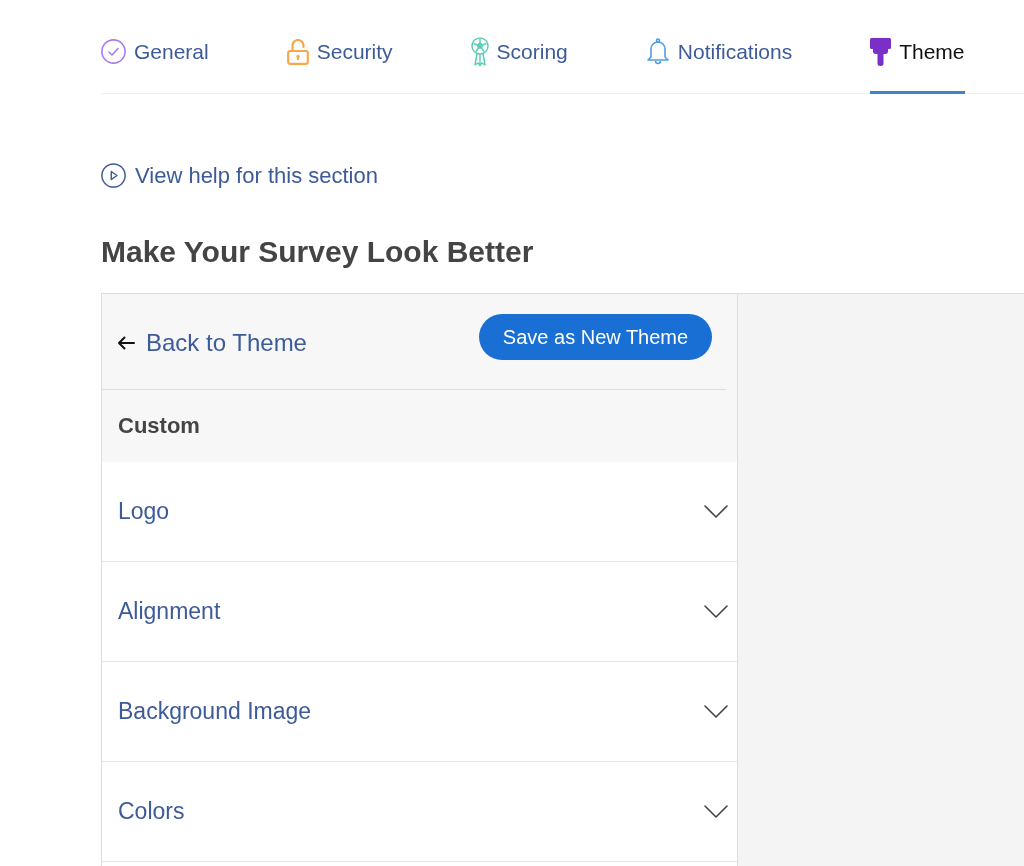 The height and width of the screenshot is (866, 1024). Describe the element at coordinates (126, 342) in the screenshot. I see `arrow-left-icon` at that location.